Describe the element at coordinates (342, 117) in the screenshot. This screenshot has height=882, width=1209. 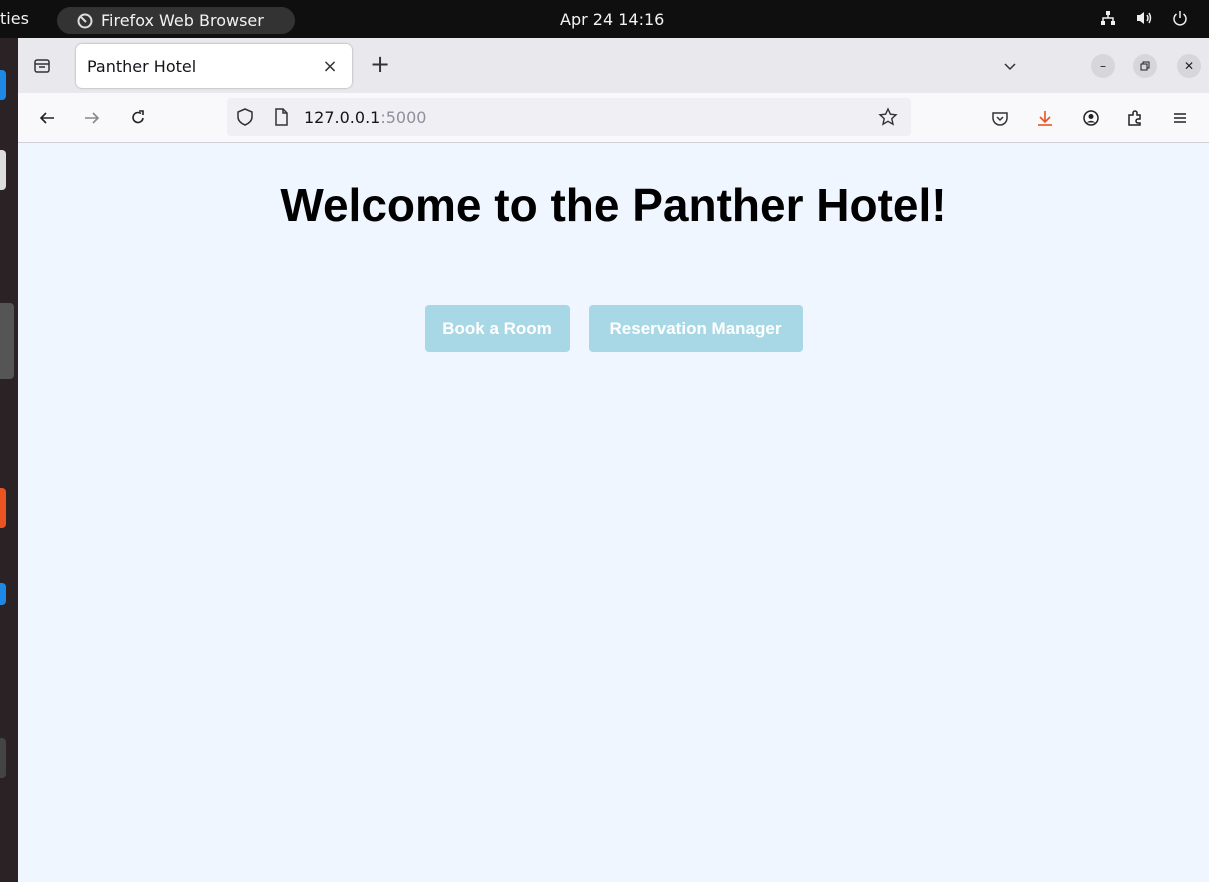
I see `url-host: 127.0.0.1` at that location.